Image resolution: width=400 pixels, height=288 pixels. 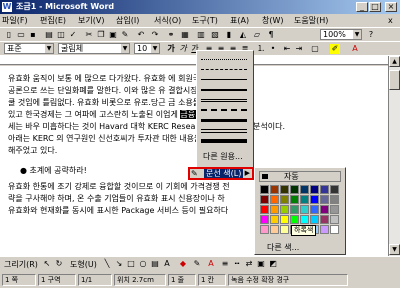 I want to click on minimize-icon: _, so click(x=362, y=7).